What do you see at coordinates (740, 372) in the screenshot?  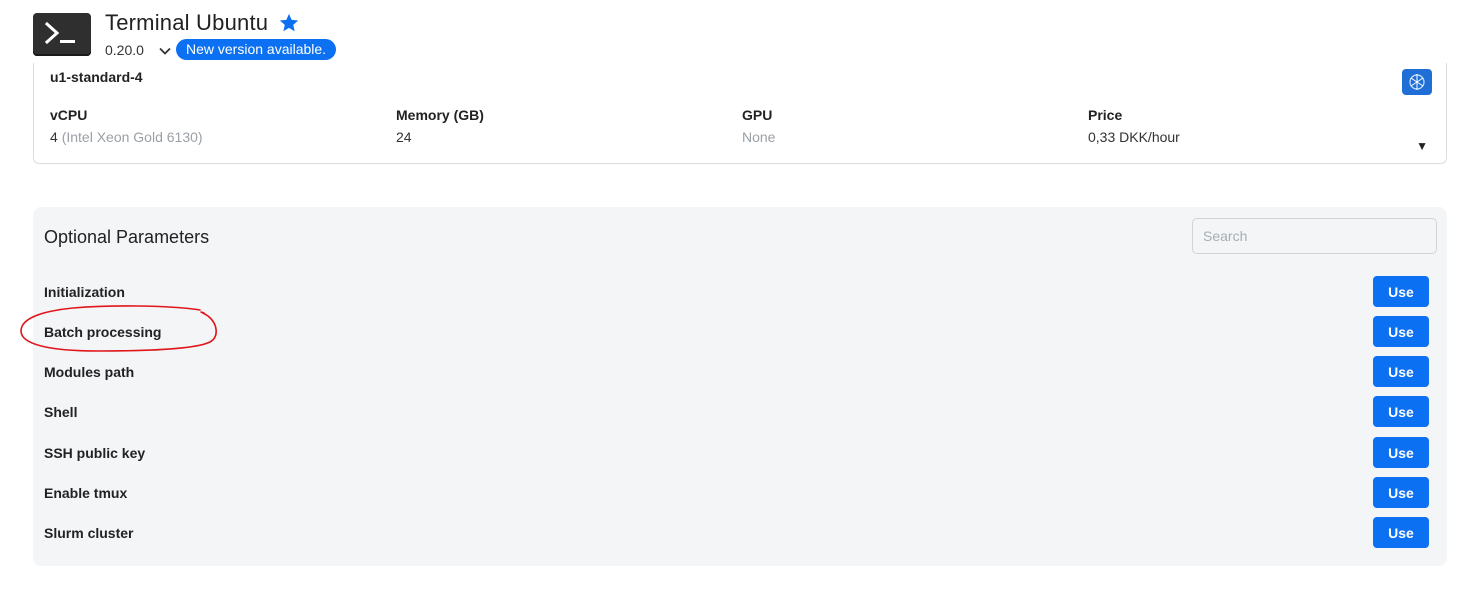 I see `param-row-modules-path: Modules path Use` at bounding box center [740, 372].